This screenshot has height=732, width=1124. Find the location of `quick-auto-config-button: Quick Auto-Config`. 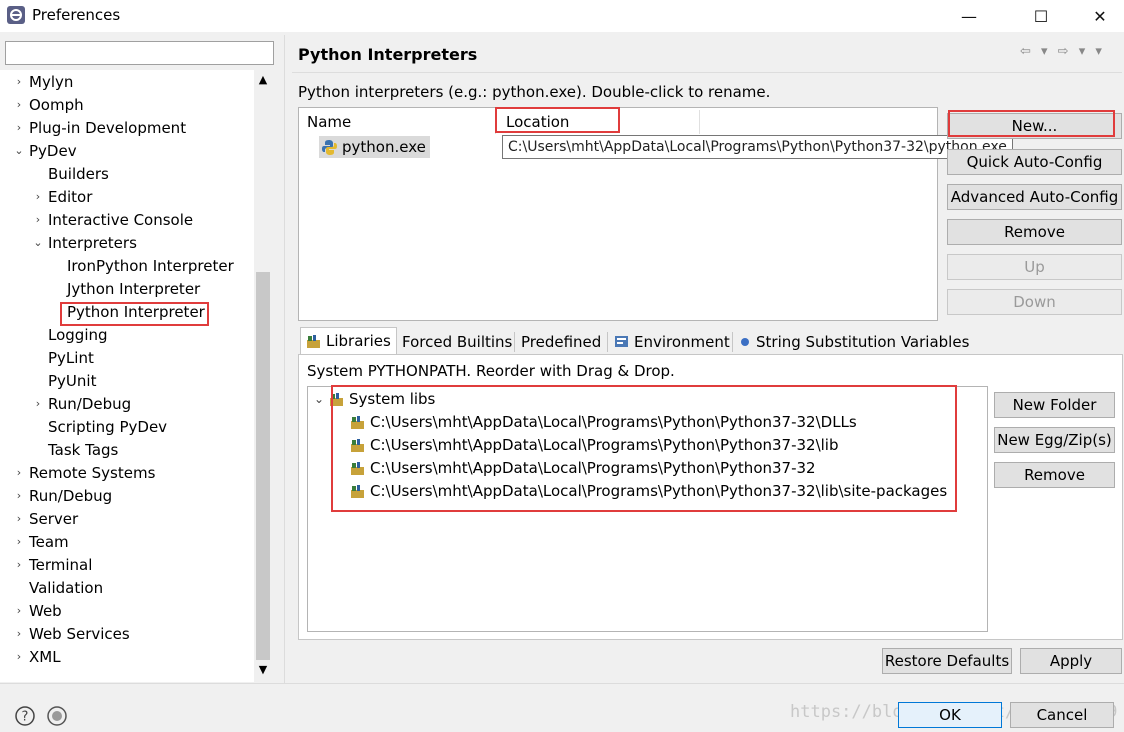

quick-auto-config-button: Quick Auto-Config is located at coordinates (1034, 162).